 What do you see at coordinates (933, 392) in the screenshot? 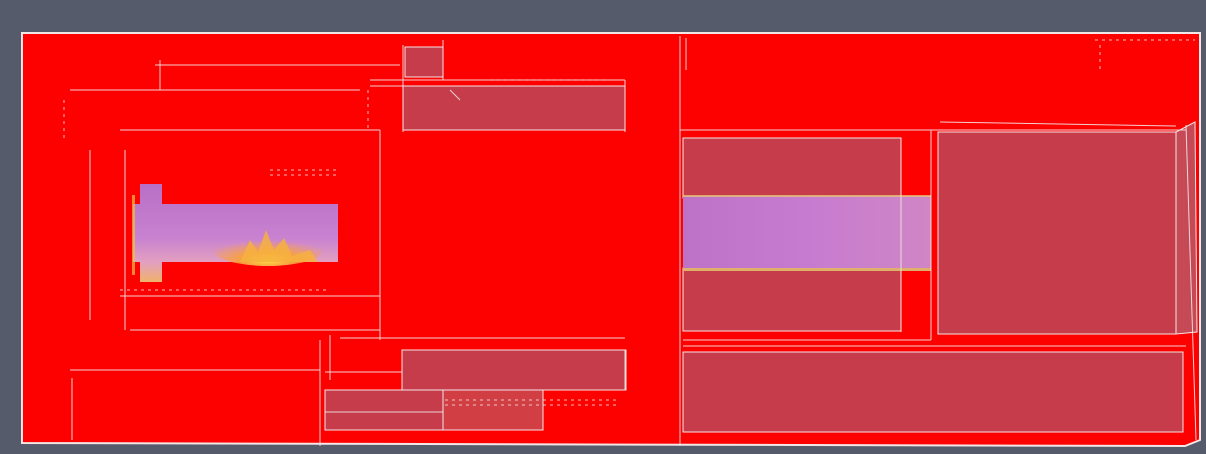
I see `lower-right-panel` at bounding box center [933, 392].